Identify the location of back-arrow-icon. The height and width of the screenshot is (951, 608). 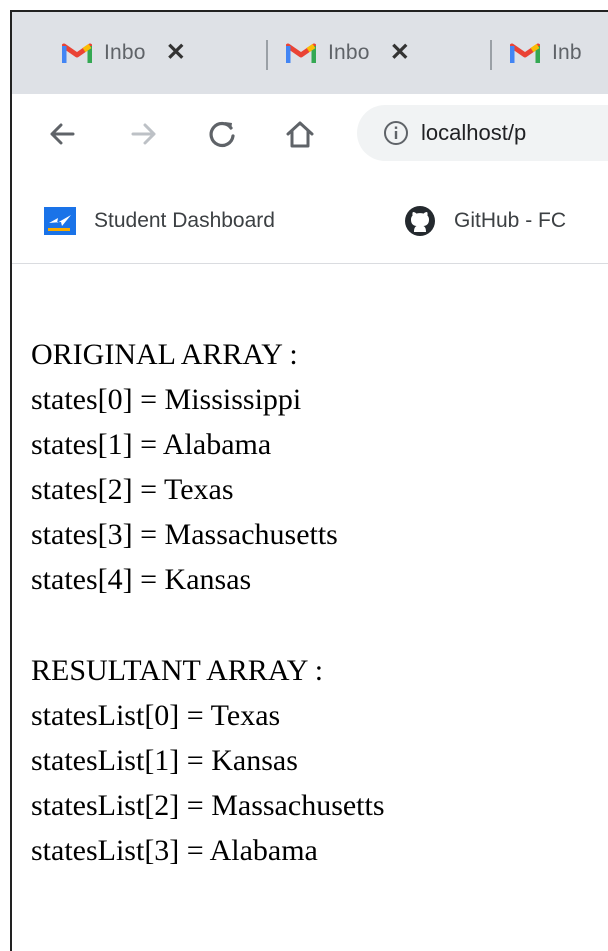
(62, 134).